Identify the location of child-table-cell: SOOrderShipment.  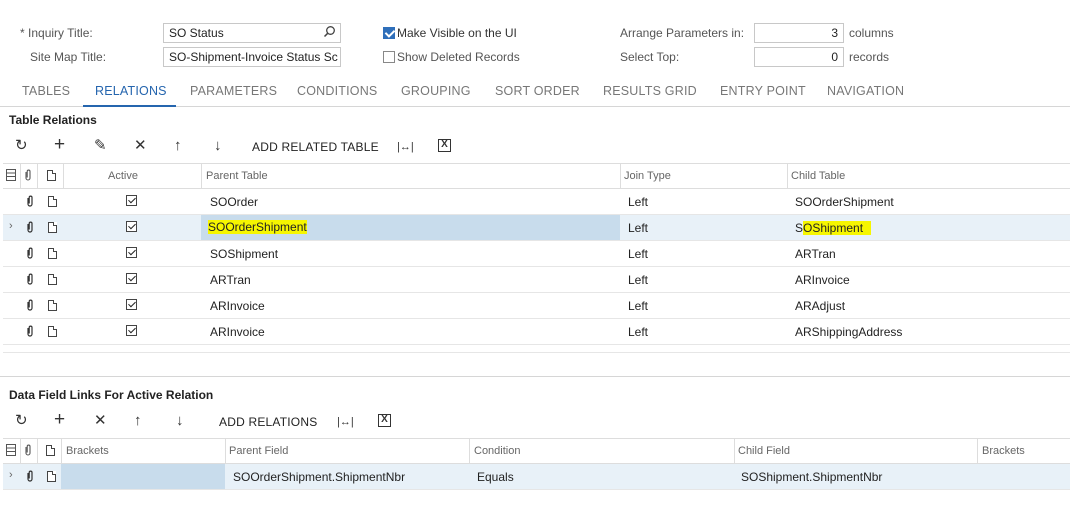
(844, 202).